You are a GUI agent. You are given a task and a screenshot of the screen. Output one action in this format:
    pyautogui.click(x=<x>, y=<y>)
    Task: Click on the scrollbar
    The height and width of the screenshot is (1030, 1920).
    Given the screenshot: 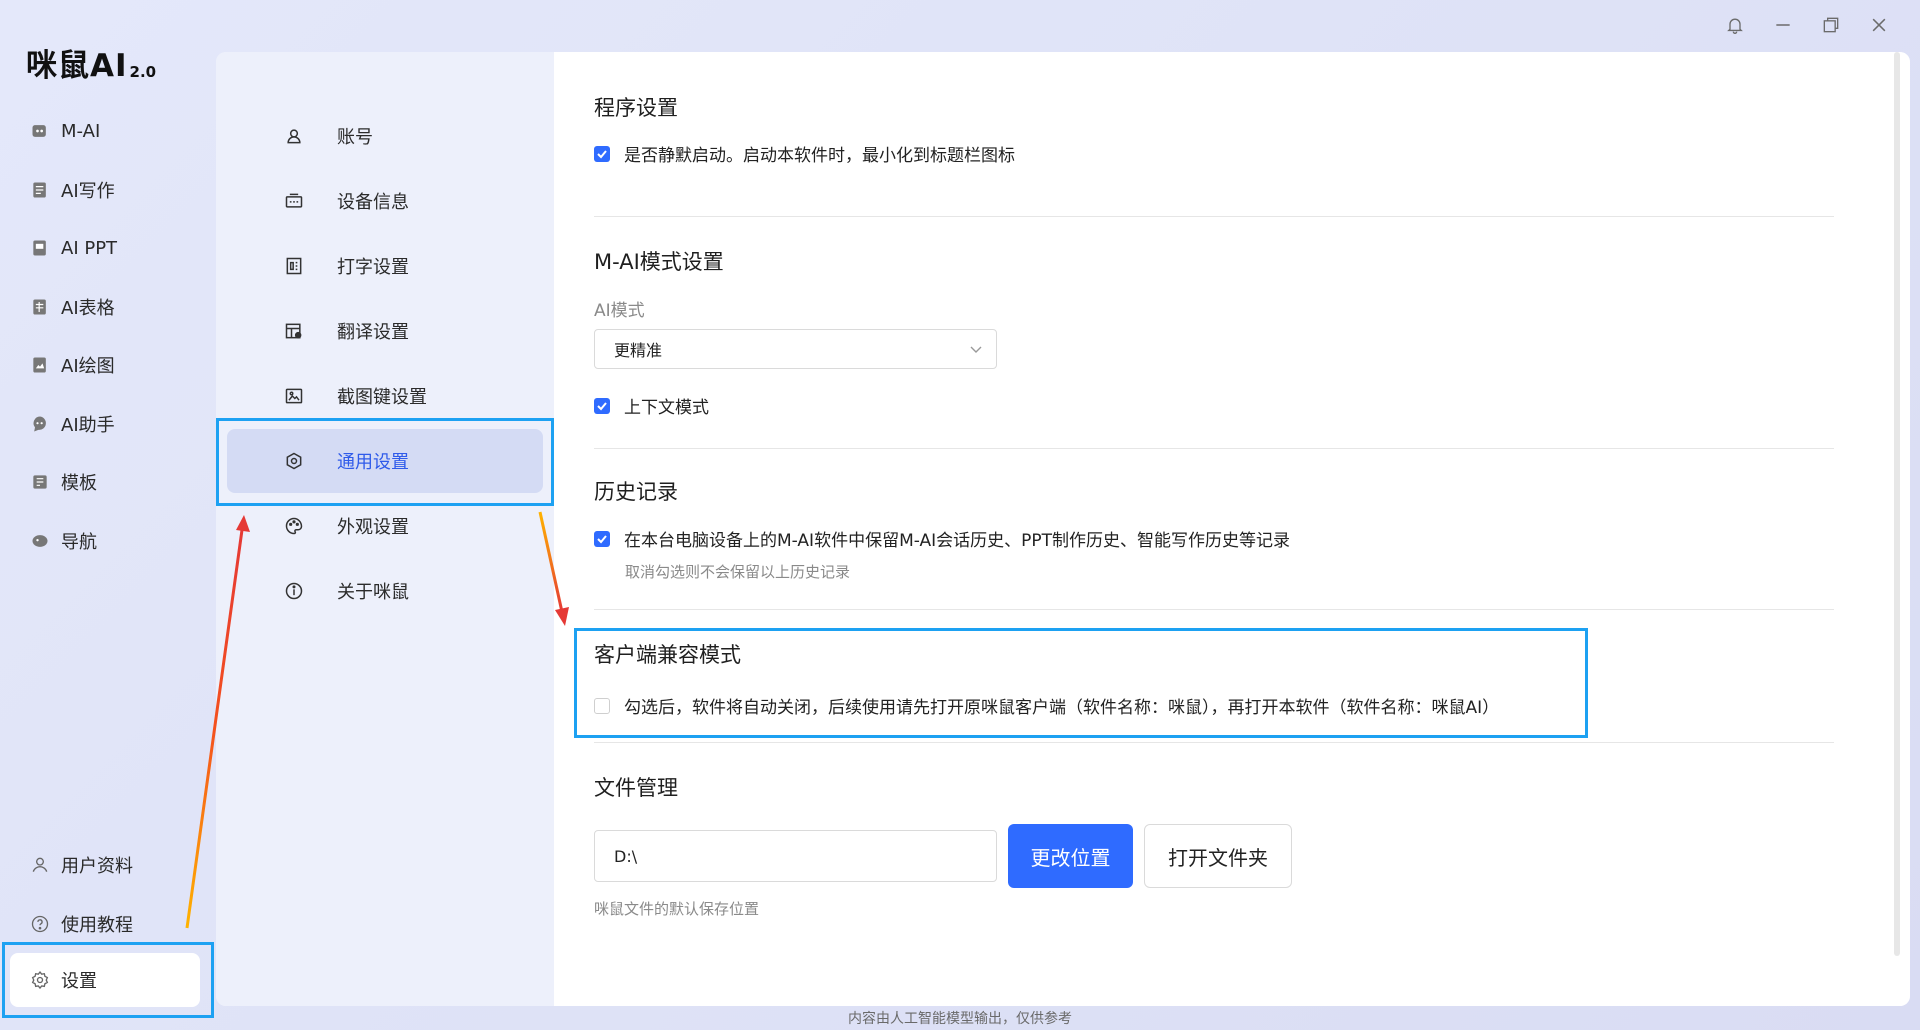 What is the action you would take?
    pyautogui.click(x=1897, y=504)
    